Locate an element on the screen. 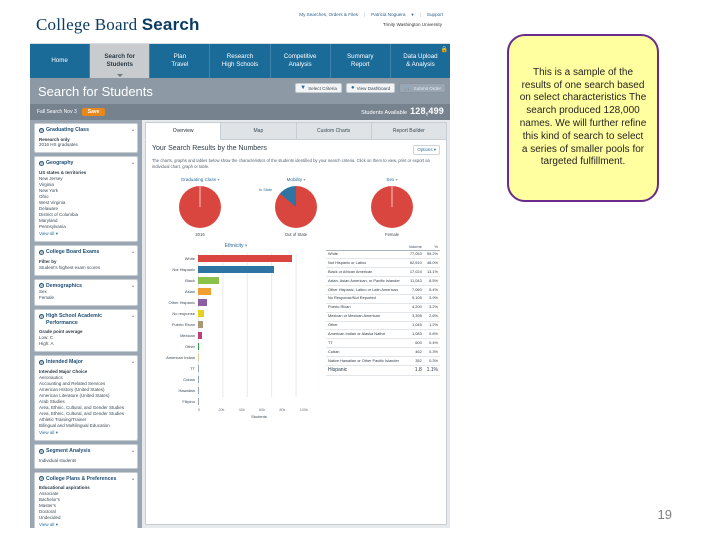 The width and height of the screenshot is (720, 540). pie-chart-title: Mobility ▾ is located at coordinates (296, 179).